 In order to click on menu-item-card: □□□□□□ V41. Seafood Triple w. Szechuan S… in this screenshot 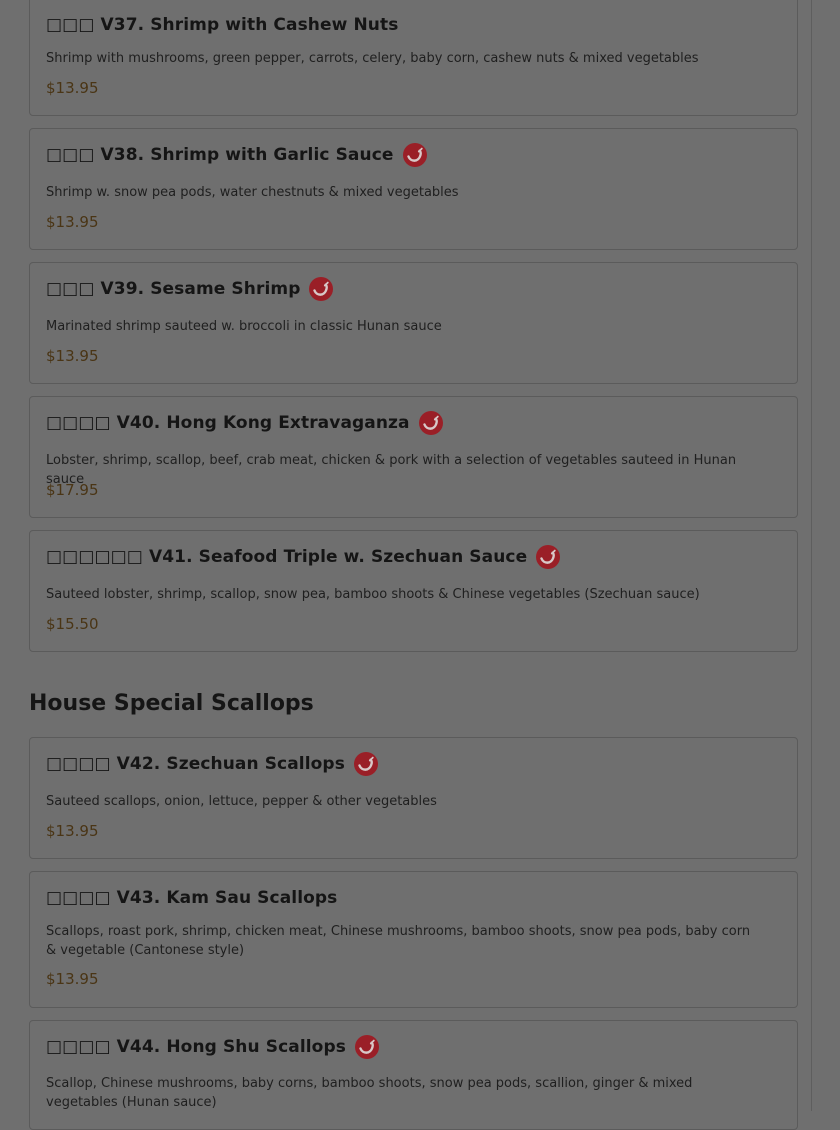, I will do `click(413, 591)`.